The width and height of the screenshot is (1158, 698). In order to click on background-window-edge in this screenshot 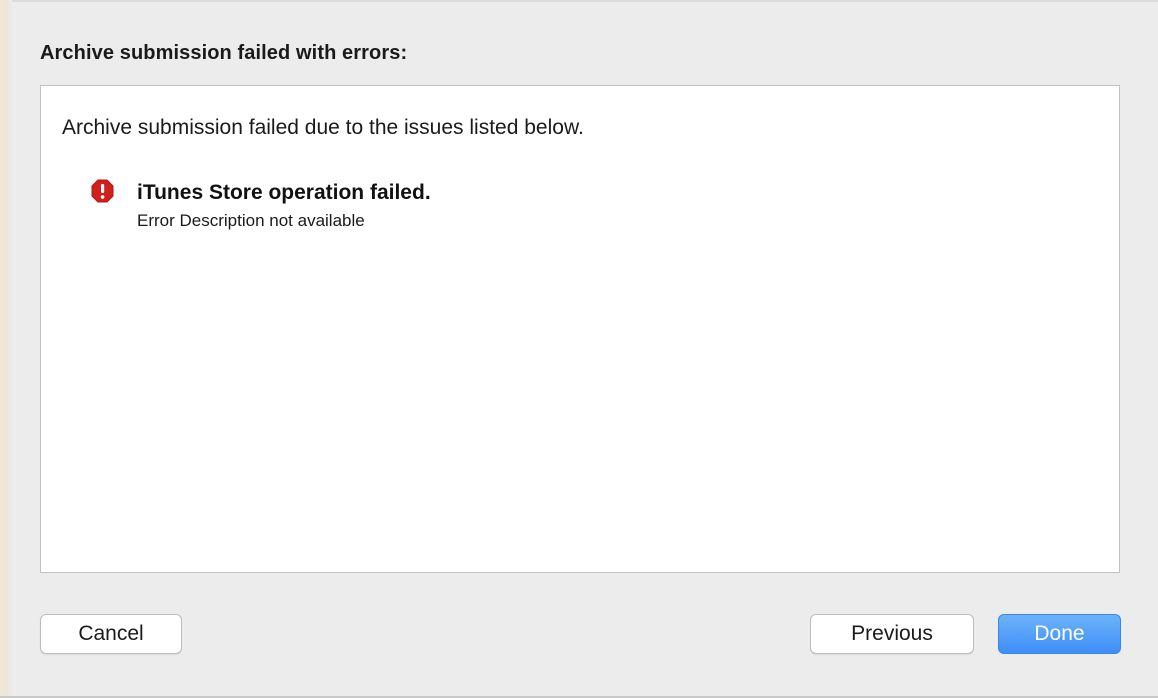, I will do `click(6, 348)`.